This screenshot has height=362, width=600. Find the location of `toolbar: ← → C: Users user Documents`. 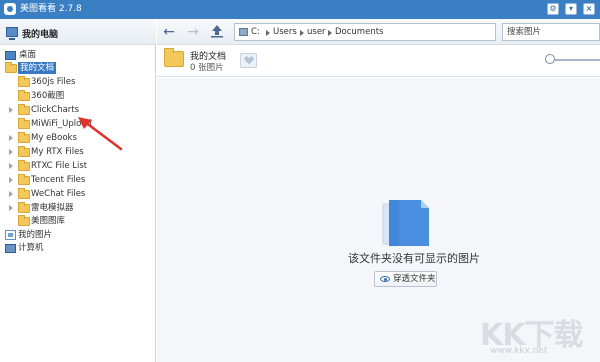

toolbar: ← → C: Users user Documents is located at coordinates (378, 32).